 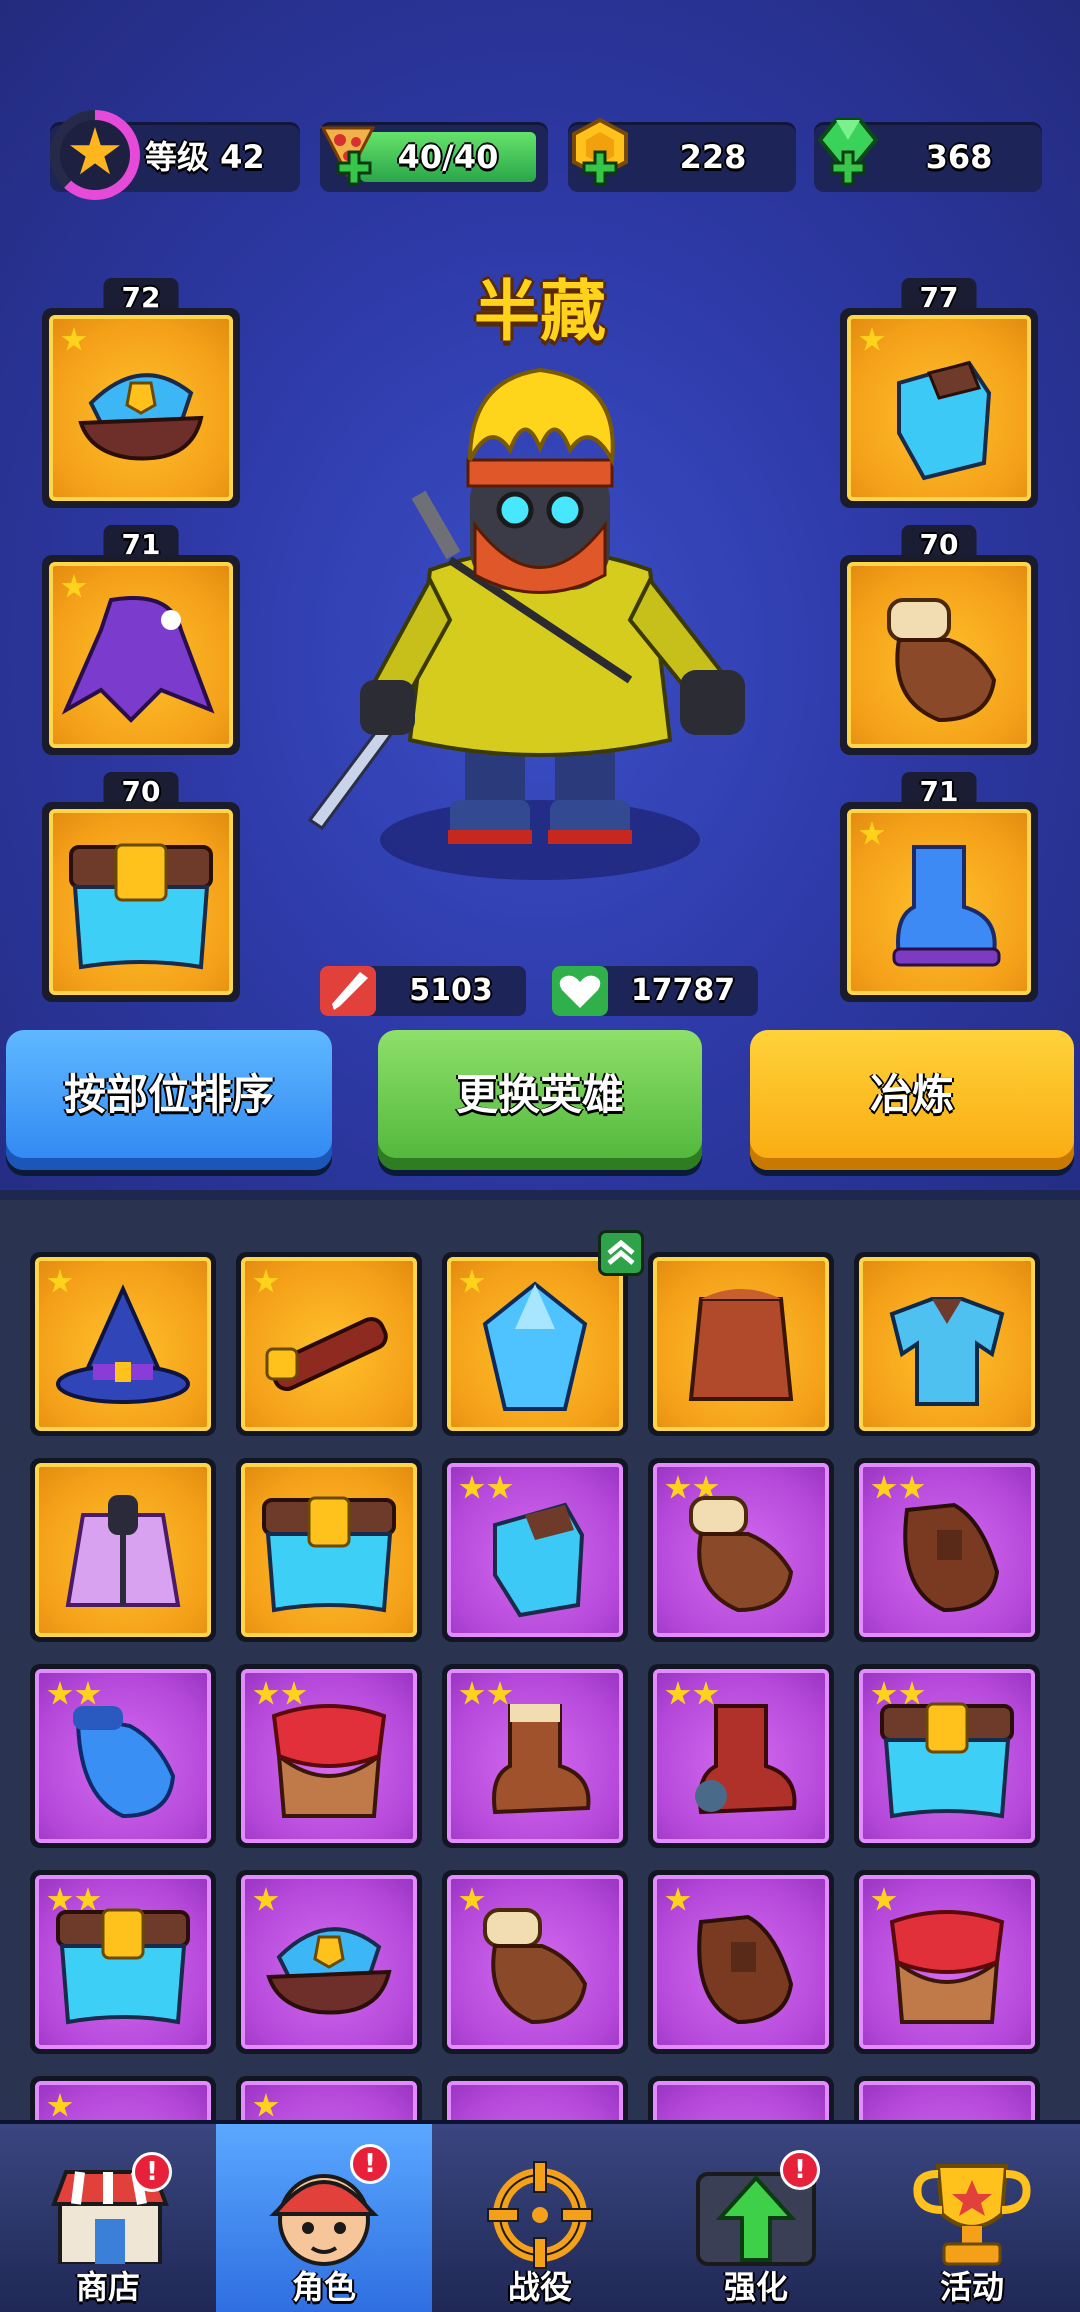 What do you see at coordinates (971, 2287) in the screenshot?
I see `tab-label: 活动` at bounding box center [971, 2287].